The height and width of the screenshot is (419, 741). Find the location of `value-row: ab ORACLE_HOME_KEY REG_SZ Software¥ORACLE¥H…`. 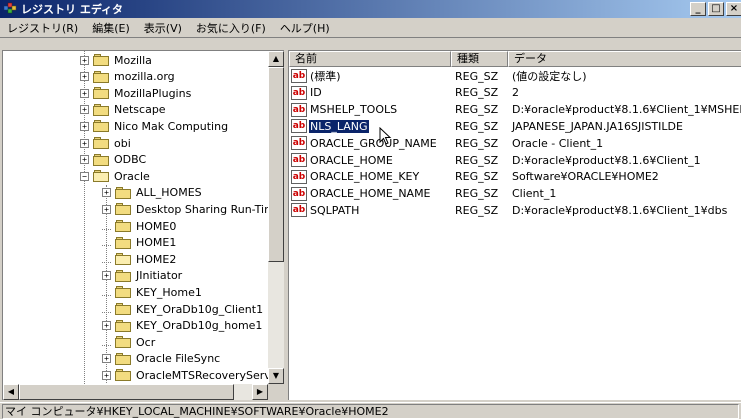

value-row: ab ORACLE_HOME_KEY REG_SZ Software¥ORACLE¥H… is located at coordinates (515, 177).